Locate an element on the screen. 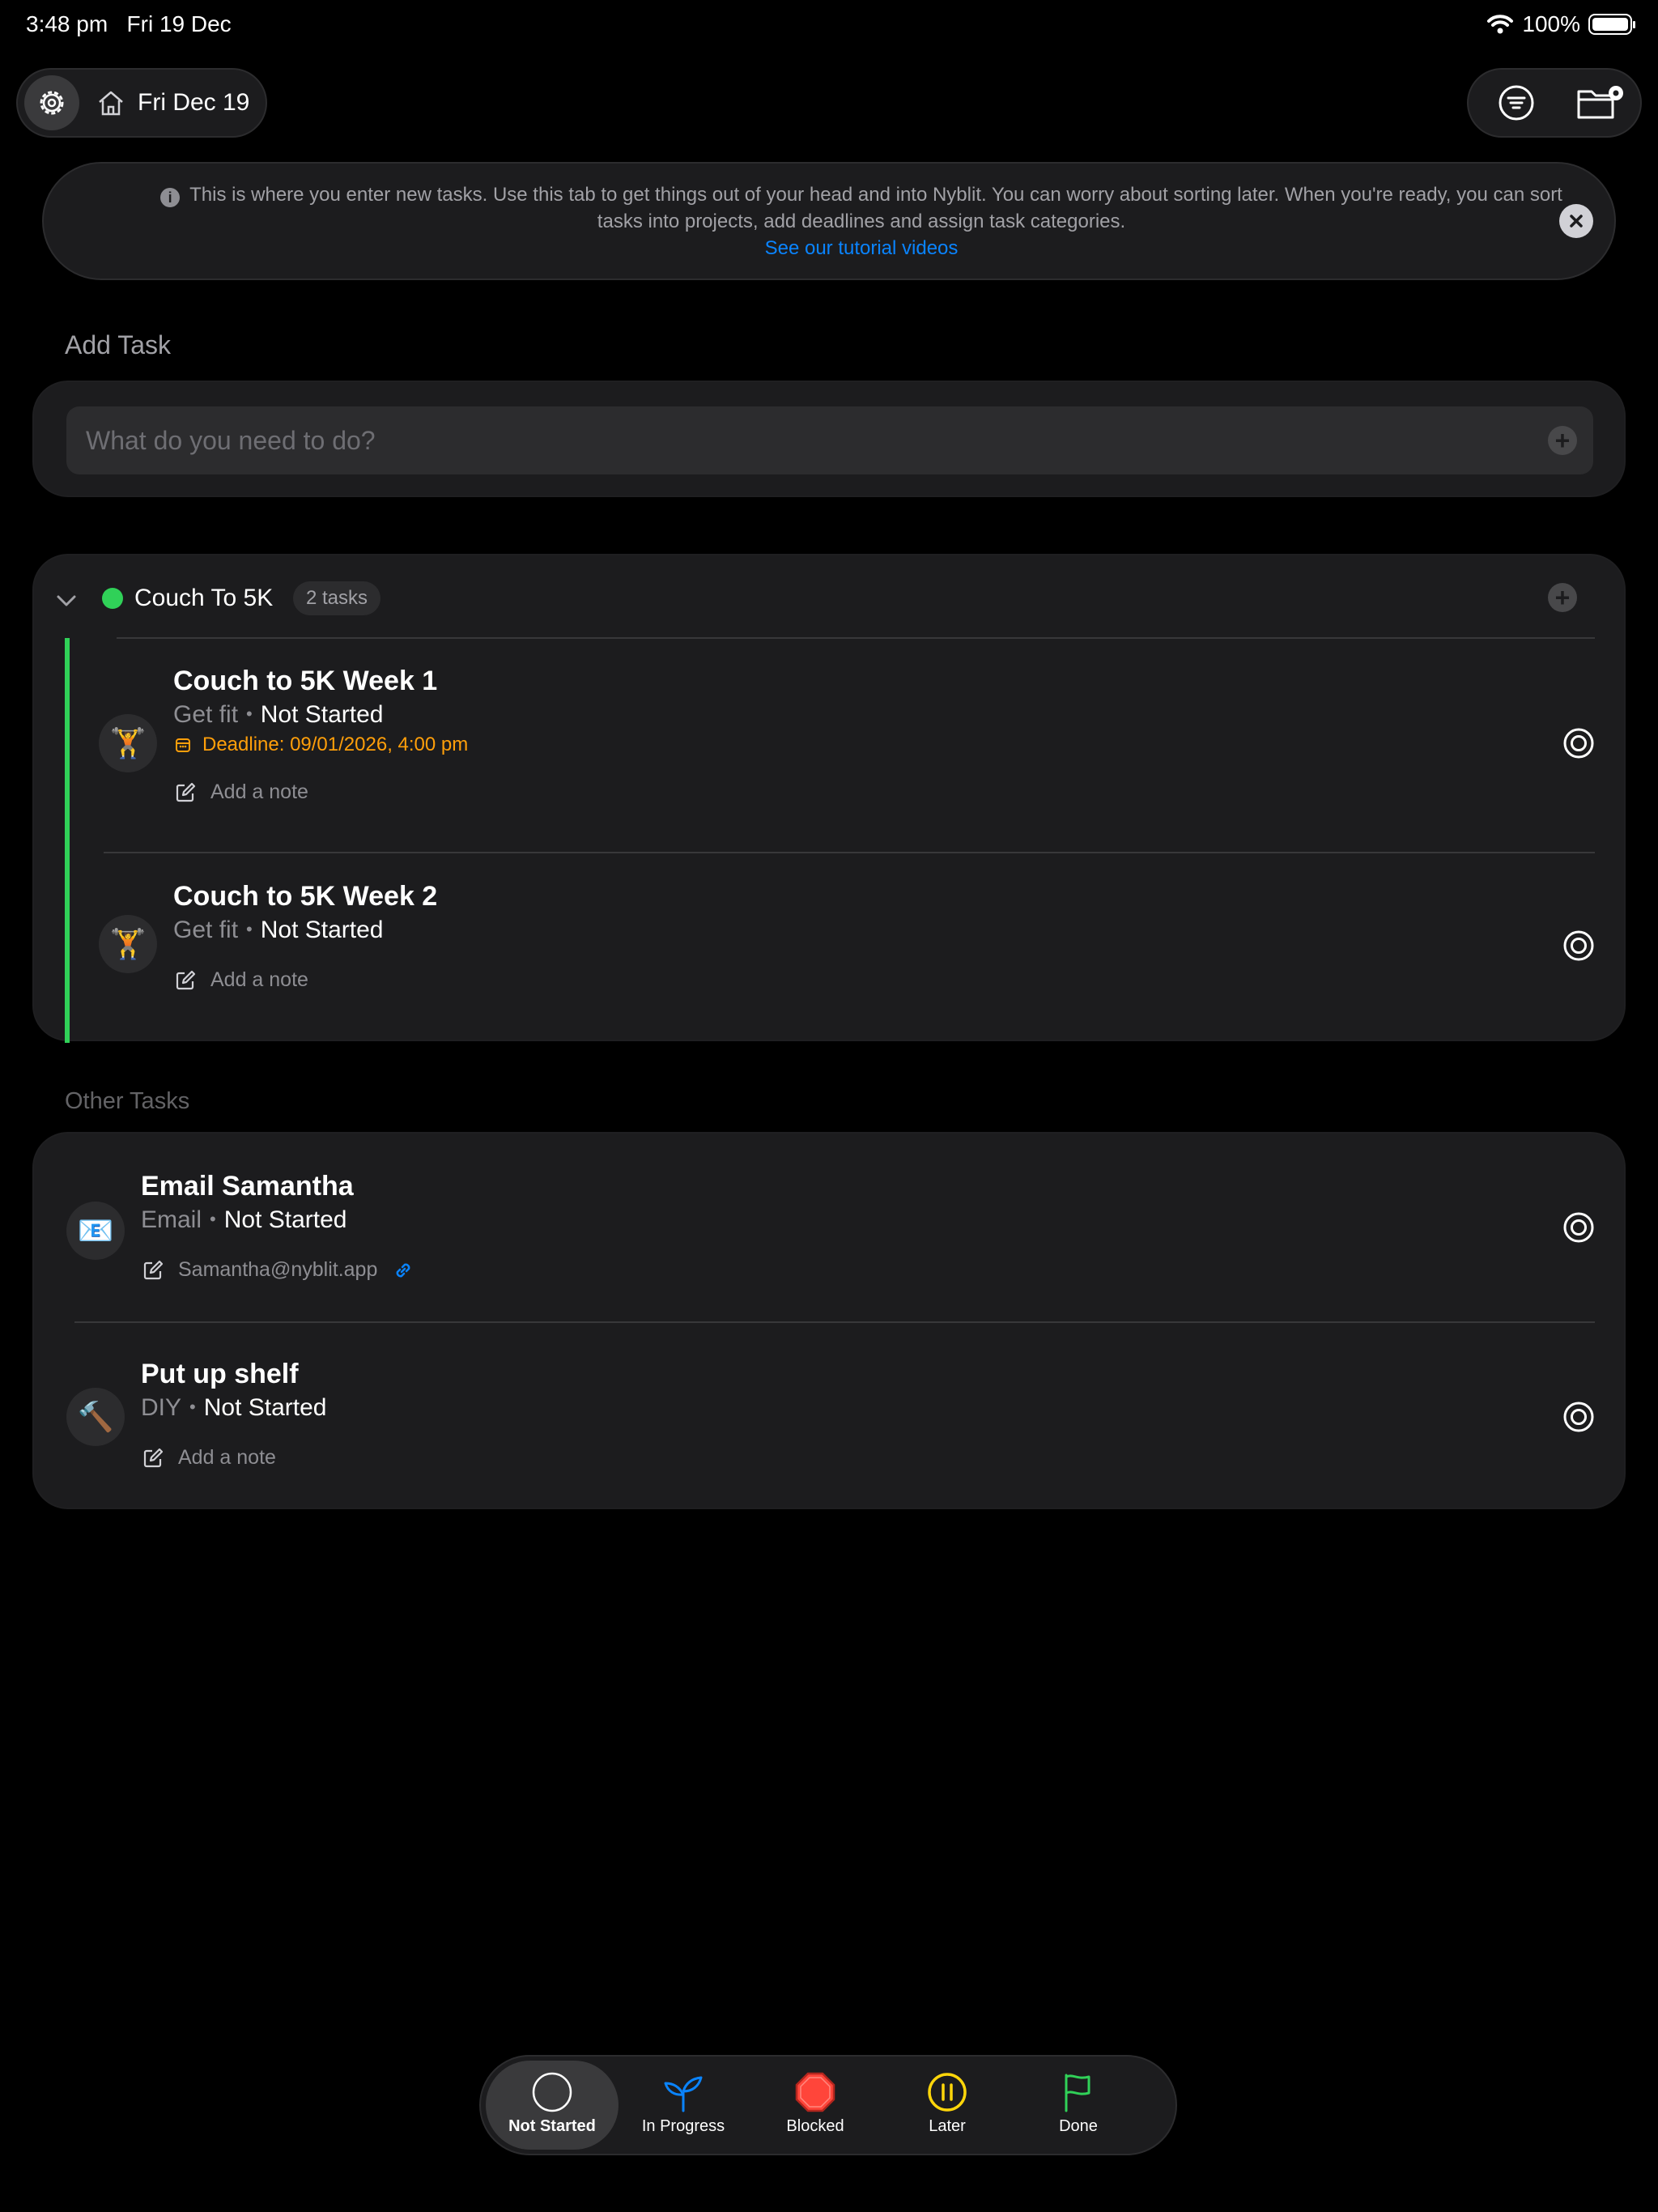  tab-later: Later is located at coordinates (947, 2105).